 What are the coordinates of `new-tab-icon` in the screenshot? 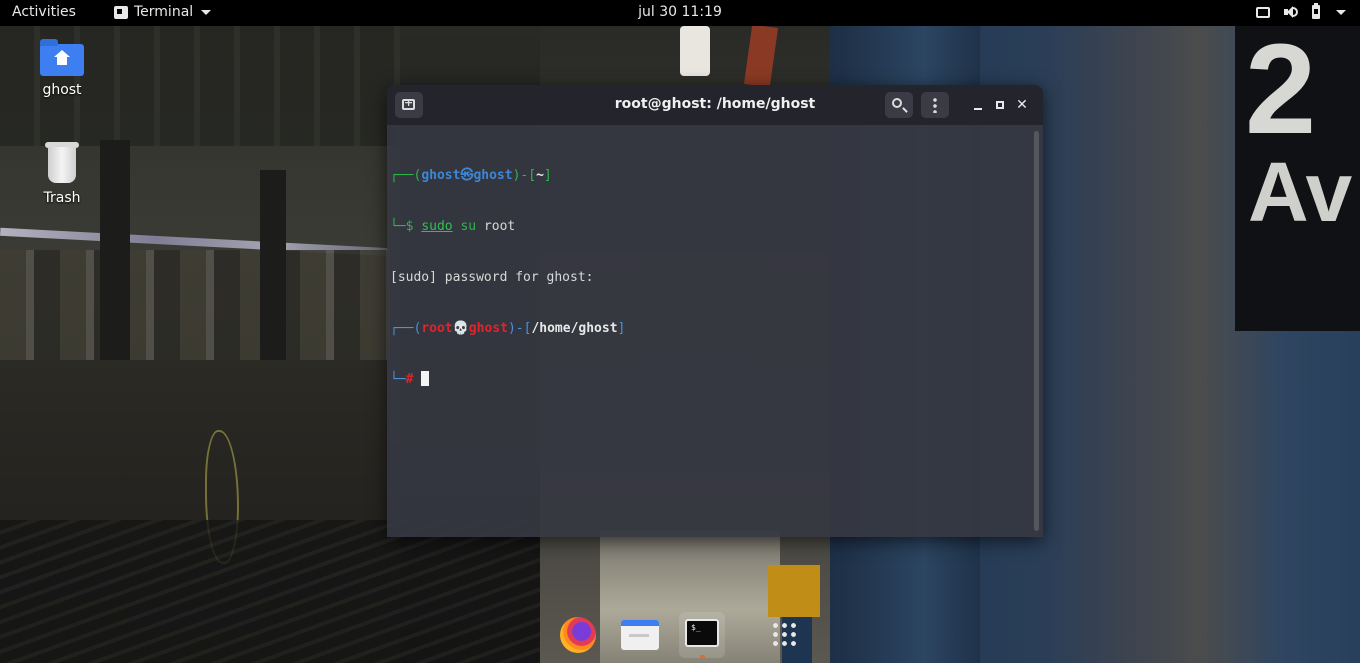 It's located at (408, 103).